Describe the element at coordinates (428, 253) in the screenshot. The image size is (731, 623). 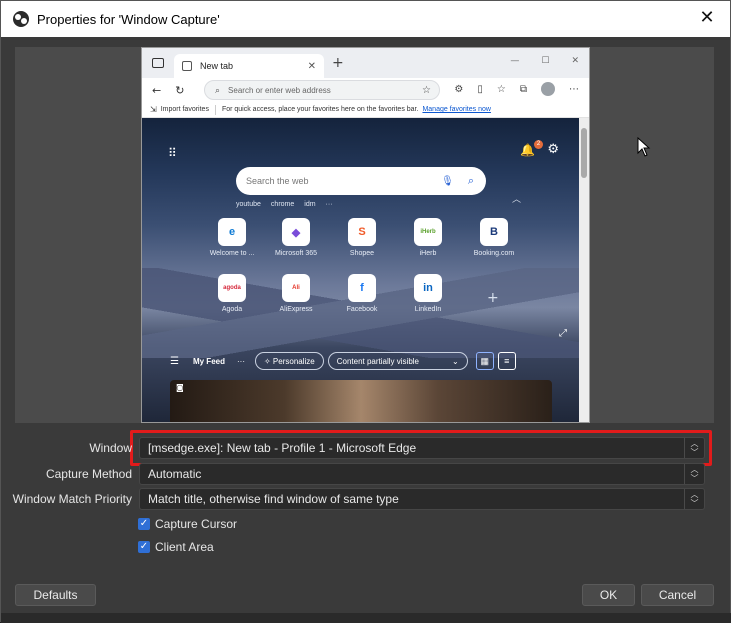
I see `quick-link-label: iHerb` at that location.